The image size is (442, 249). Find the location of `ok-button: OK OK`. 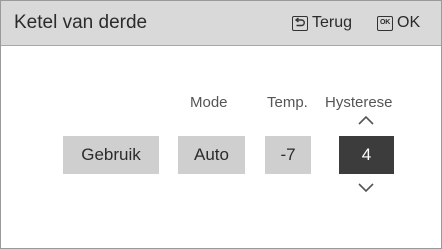

ok-button: OK OK is located at coordinates (398, 23).